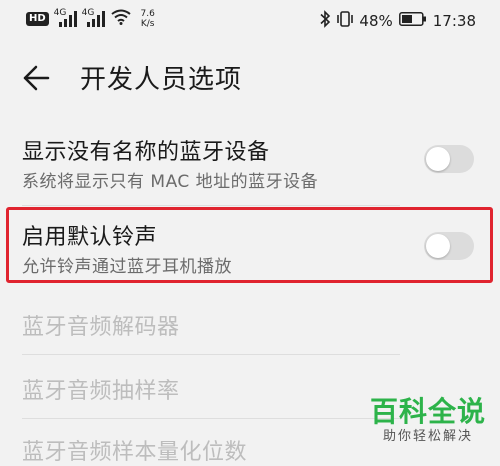  Describe the element at coordinates (170, 182) in the screenshot. I see `setting-subtitle: 系统将显示只有 MAC 地址的蓝牙设备` at that location.